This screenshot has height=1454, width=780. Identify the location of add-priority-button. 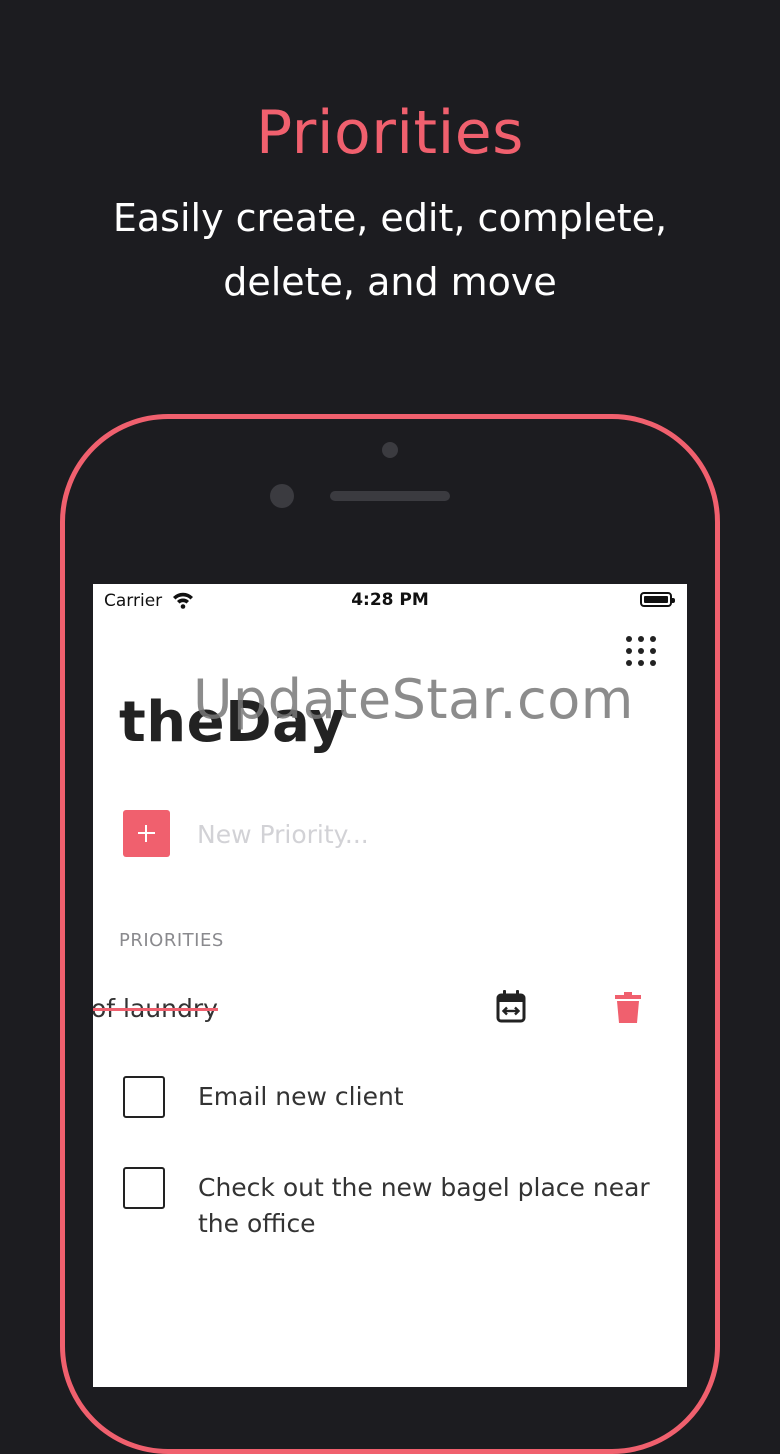
(146, 833).